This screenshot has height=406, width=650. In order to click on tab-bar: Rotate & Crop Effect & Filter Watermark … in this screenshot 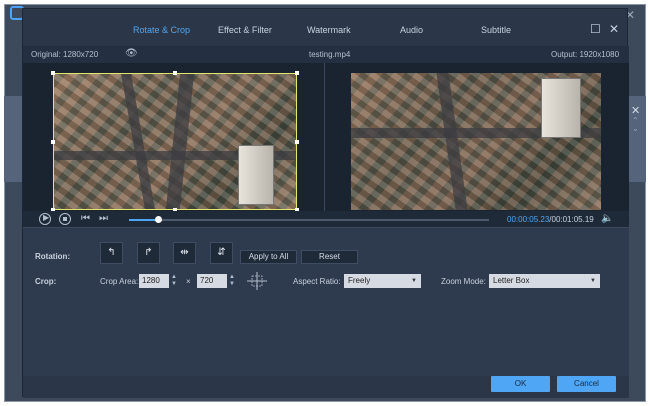, I will do `click(326, 31)`.